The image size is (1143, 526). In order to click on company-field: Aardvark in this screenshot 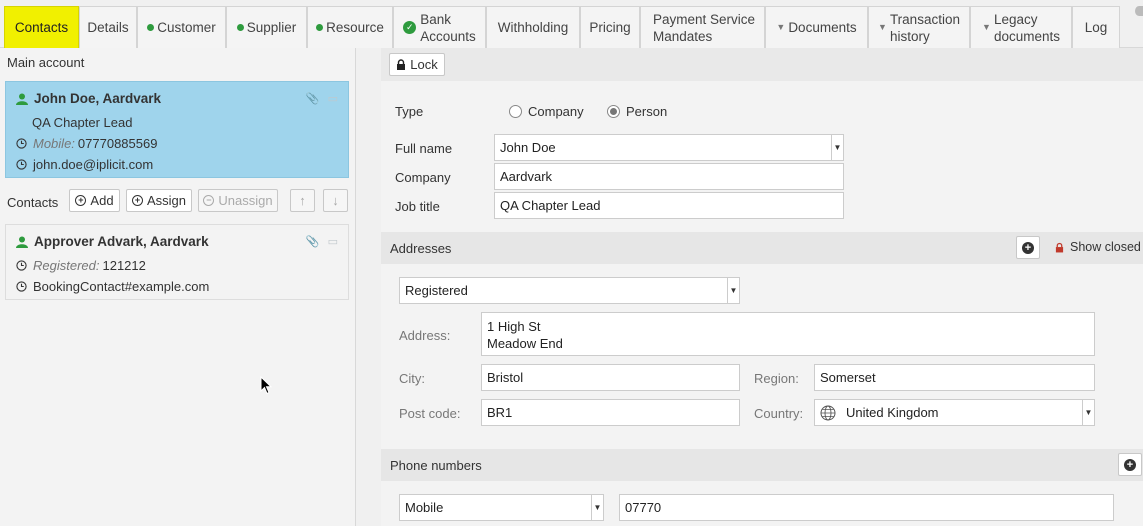, I will do `click(669, 176)`.